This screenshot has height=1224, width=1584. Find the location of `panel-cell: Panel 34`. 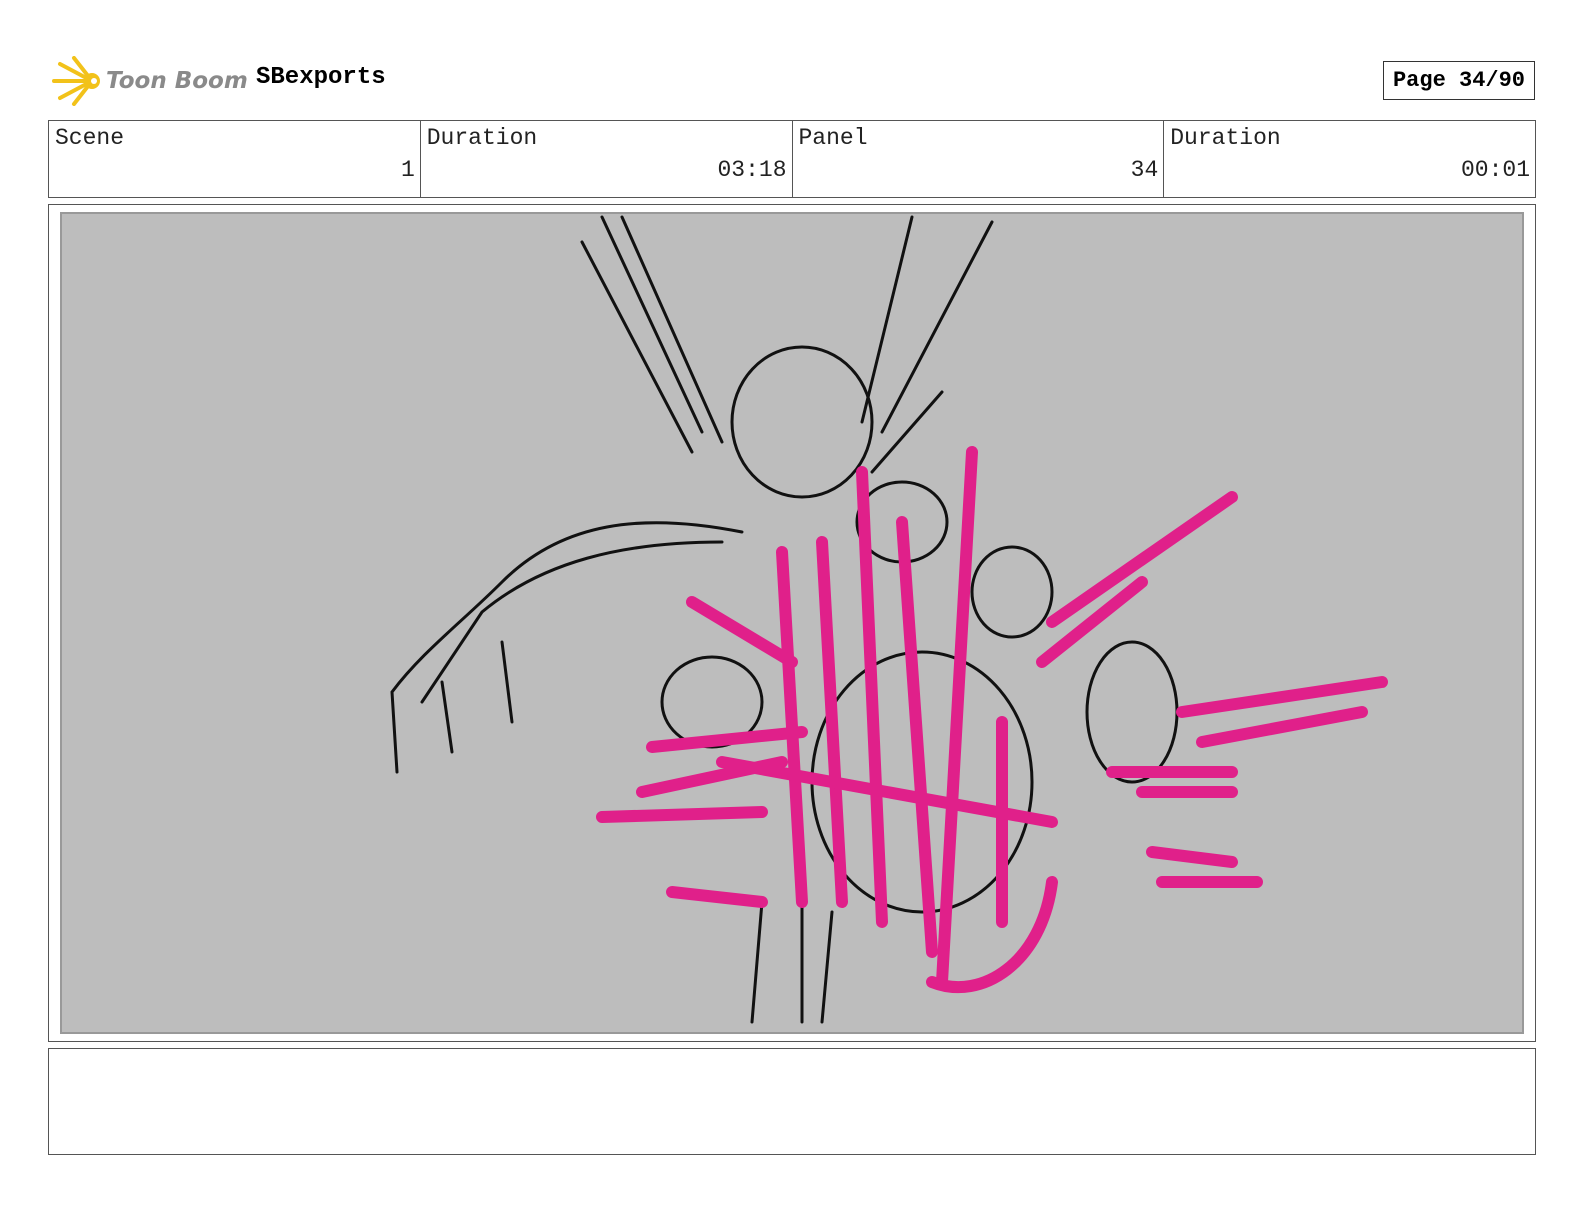

panel-cell: Panel 34 is located at coordinates (979, 159).